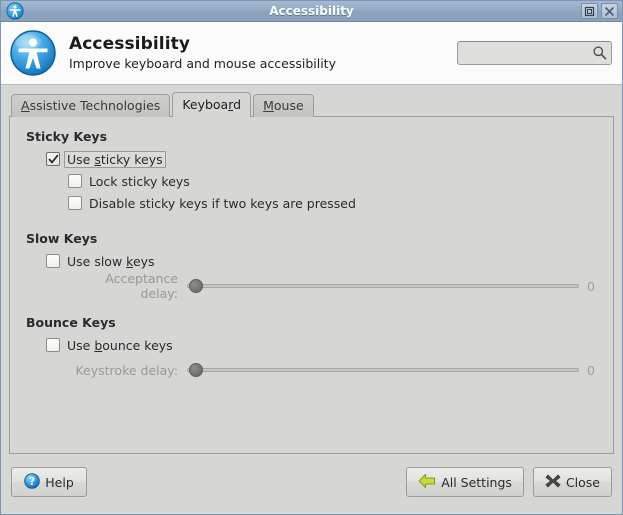 This screenshot has height=515, width=623. I want to click on row-use-slow-keys: Use slow keys, so click(322, 261).